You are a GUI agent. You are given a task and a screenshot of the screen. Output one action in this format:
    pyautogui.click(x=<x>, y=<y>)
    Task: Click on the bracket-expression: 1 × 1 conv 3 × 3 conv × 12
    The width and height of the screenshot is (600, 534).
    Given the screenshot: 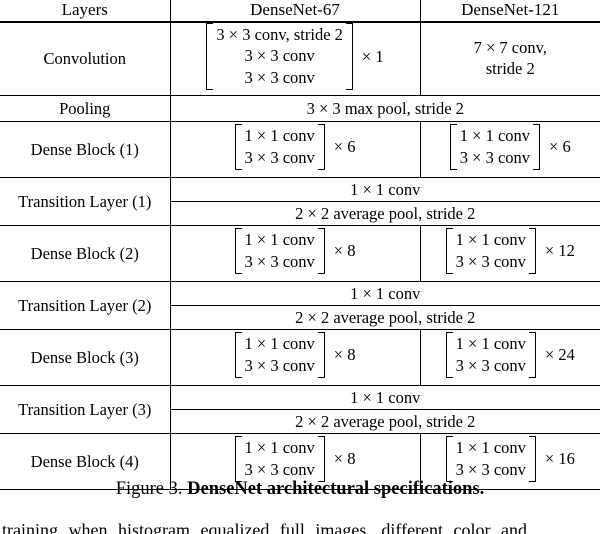 What is the action you would take?
    pyautogui.click(x=510, y=251)
    